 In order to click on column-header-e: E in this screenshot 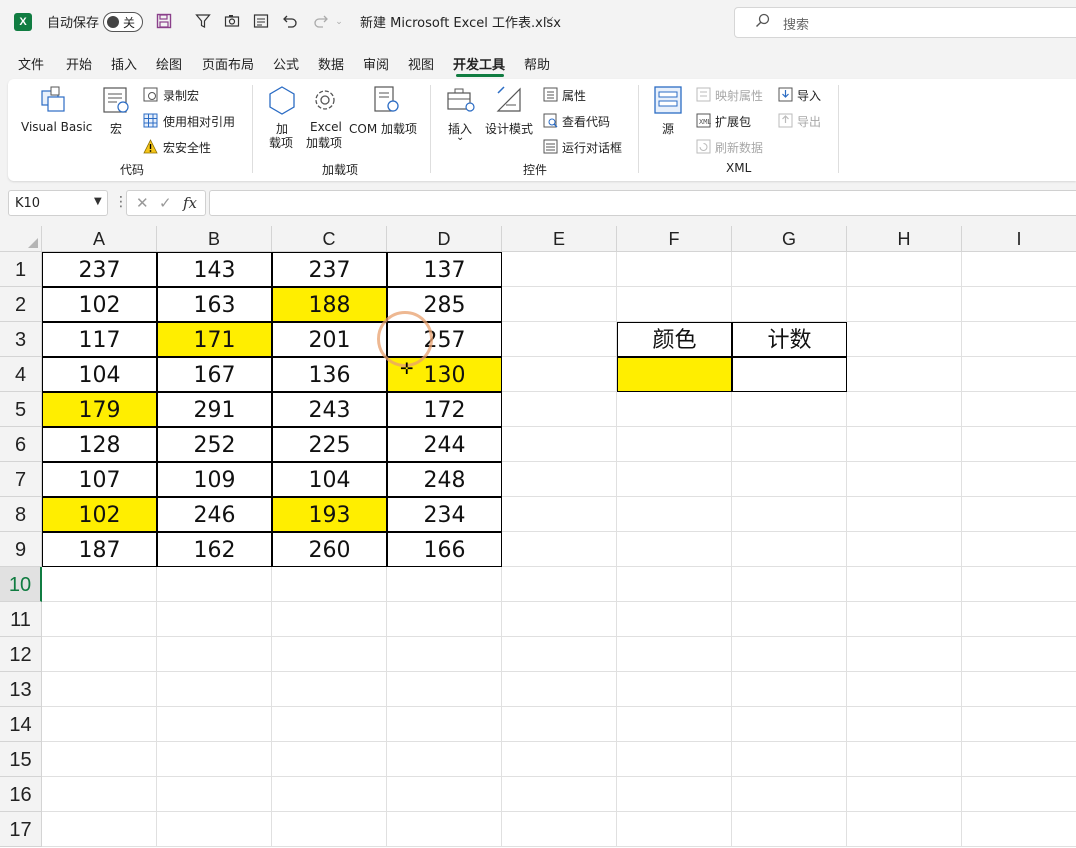, I will do `click(559, 239)`.